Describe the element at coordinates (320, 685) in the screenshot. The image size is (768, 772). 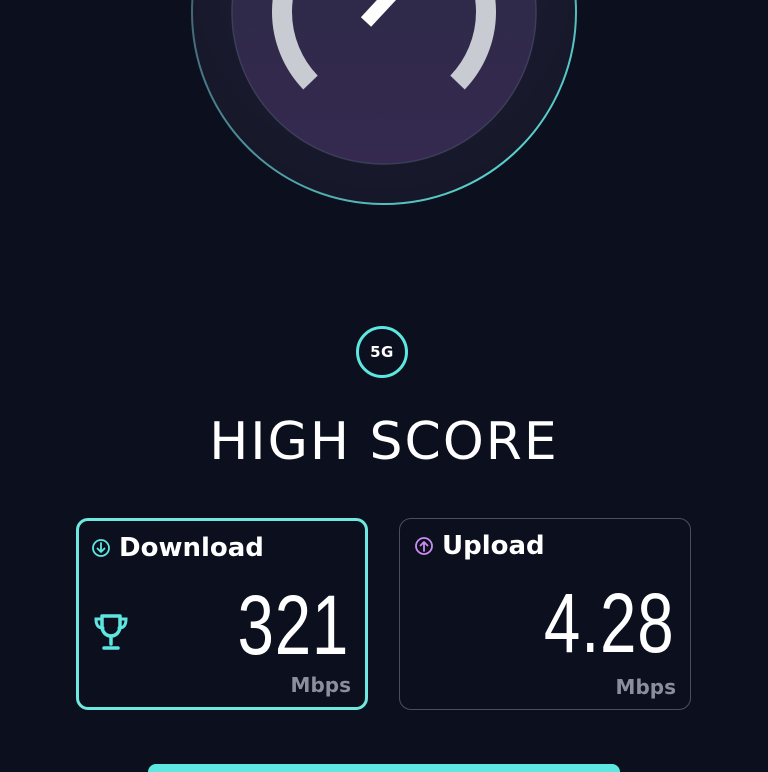
I see `download-unit: Mbps` at that location.